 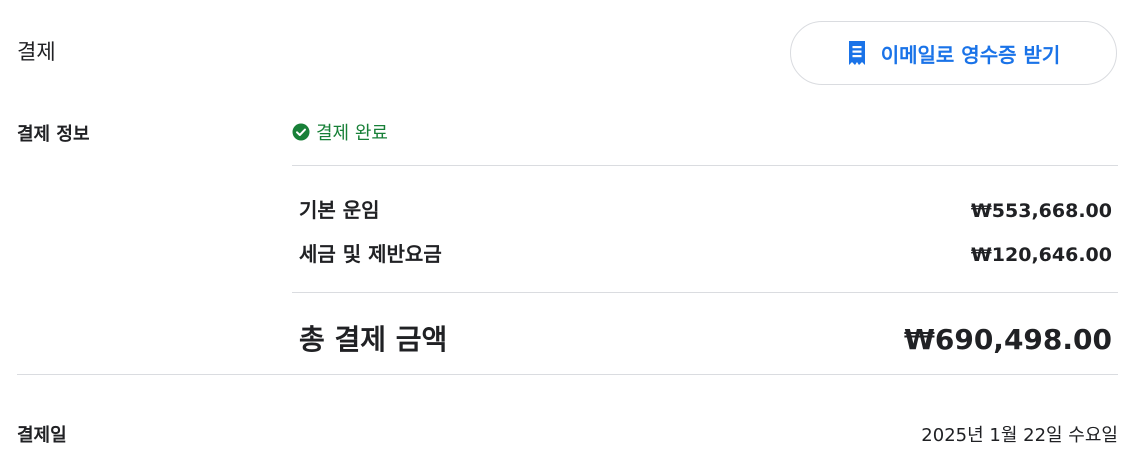 What do you see at coordinates (42, 435) in the screenshot?
I see `payment-date-label: 결제일` at bounding box center [42, 435].